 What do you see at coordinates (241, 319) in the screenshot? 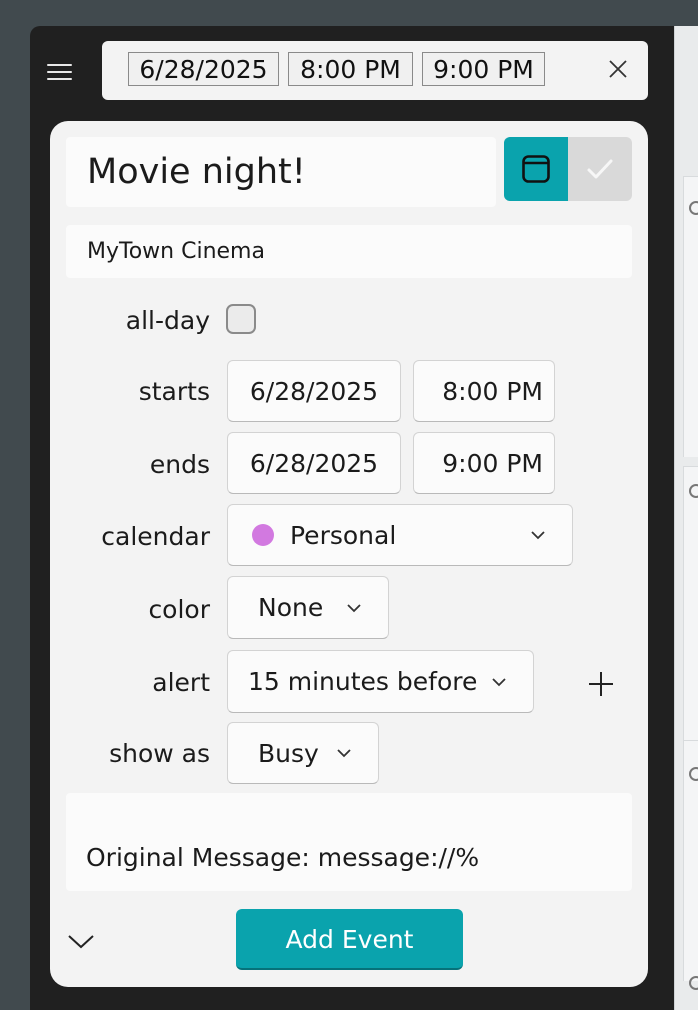
I see `all-day-checkbox` at bounding box center [241, 319].